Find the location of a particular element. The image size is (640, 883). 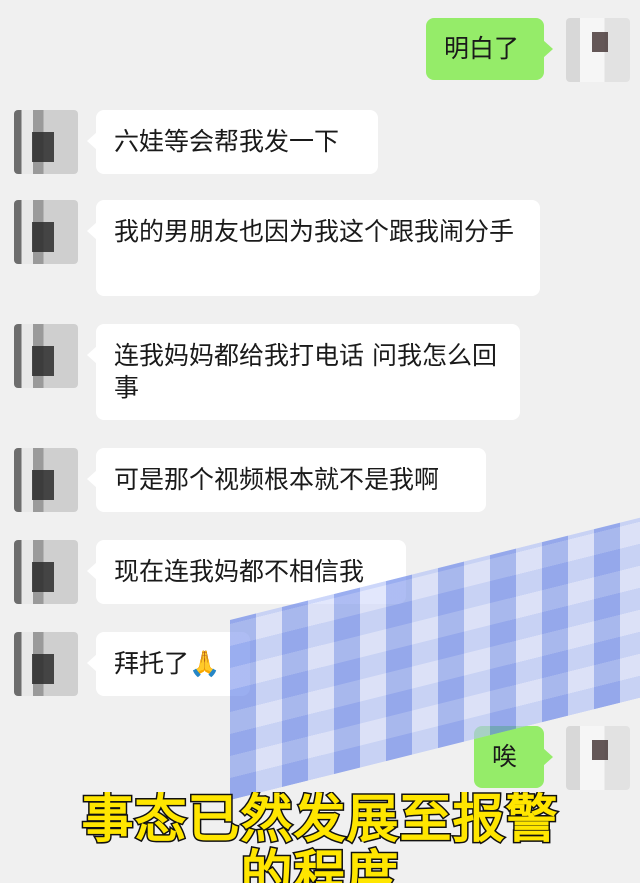

message-text: 可是那个视频根本就不是我啊 is located at coordinates (277, 479).